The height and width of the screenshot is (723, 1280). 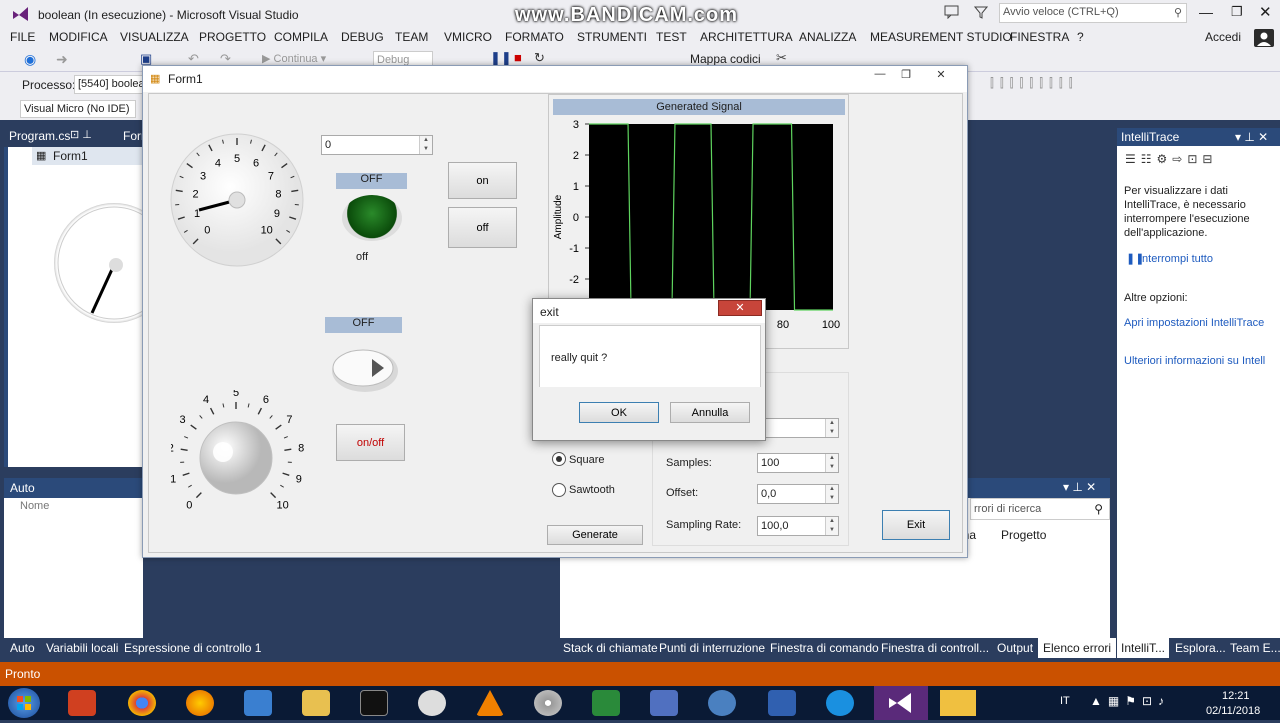 What do you see at coordinates (952, 12) in the screenshot?
I see `feedback-icon` at bounding box center [952, 12].